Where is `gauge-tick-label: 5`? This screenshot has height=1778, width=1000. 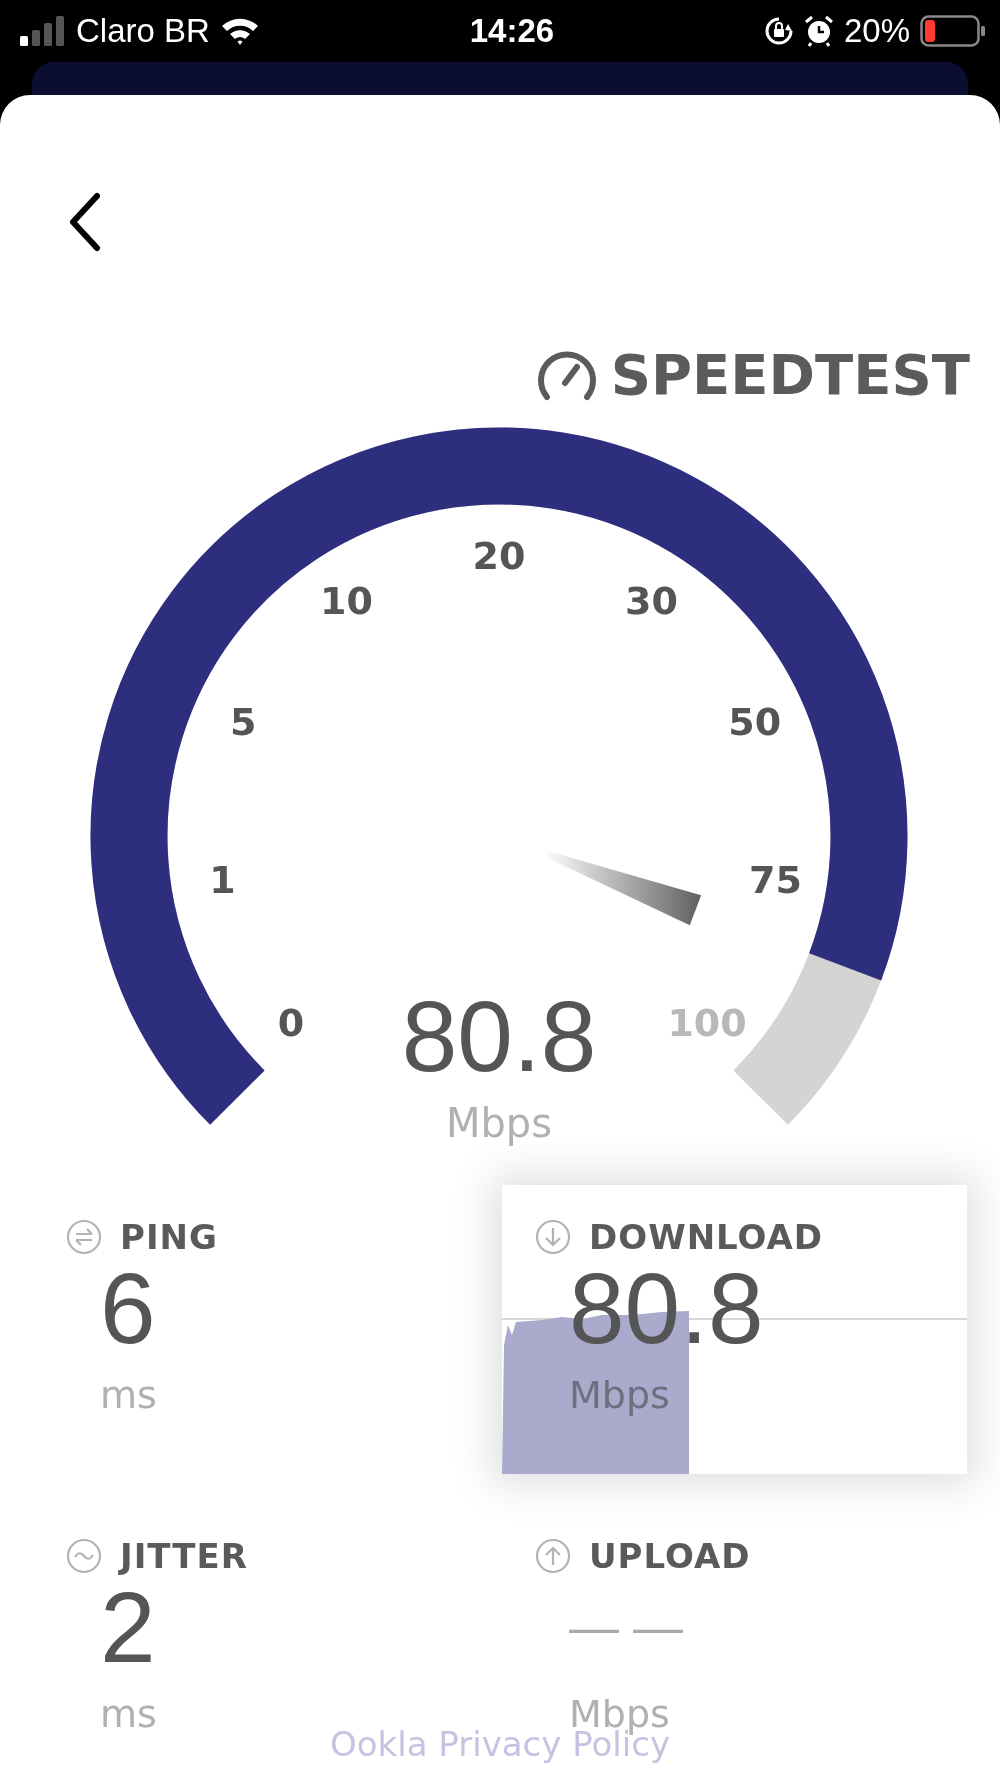
gauge-tick-label: 5 is located at coordinates (243, 722).